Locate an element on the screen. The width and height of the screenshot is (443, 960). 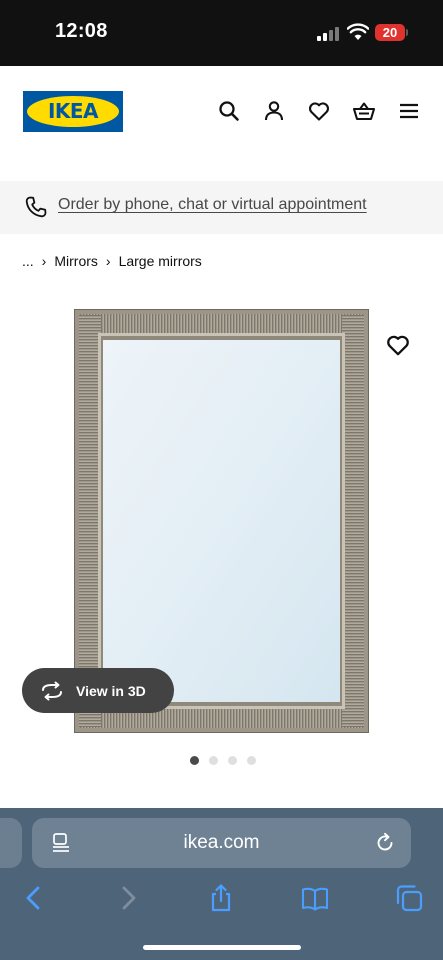
image-carousel-indicator is located at coordinates (223, 760).